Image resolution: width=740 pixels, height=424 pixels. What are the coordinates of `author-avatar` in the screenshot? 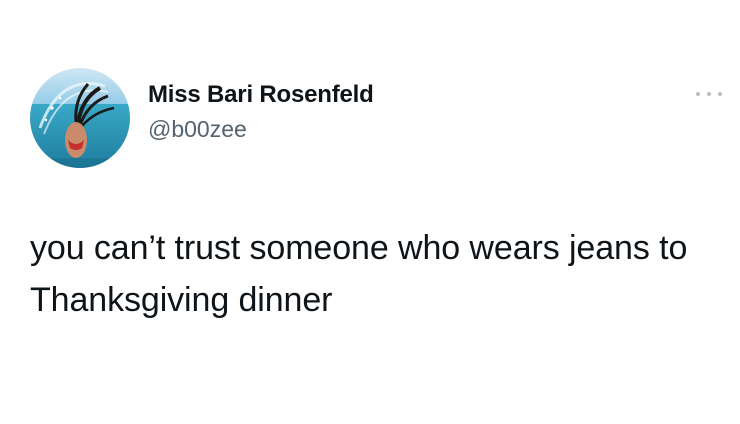 It's located at (80, 118).